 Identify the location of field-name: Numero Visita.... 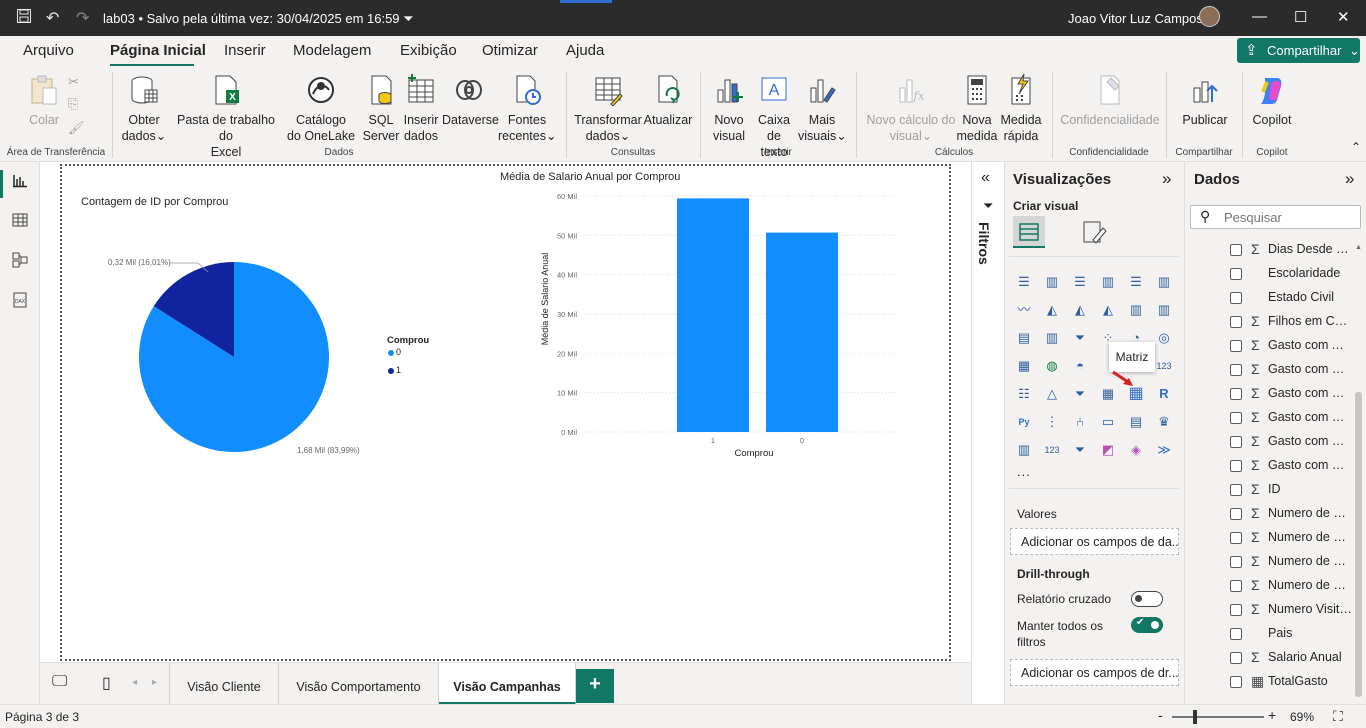
(1310, 612).